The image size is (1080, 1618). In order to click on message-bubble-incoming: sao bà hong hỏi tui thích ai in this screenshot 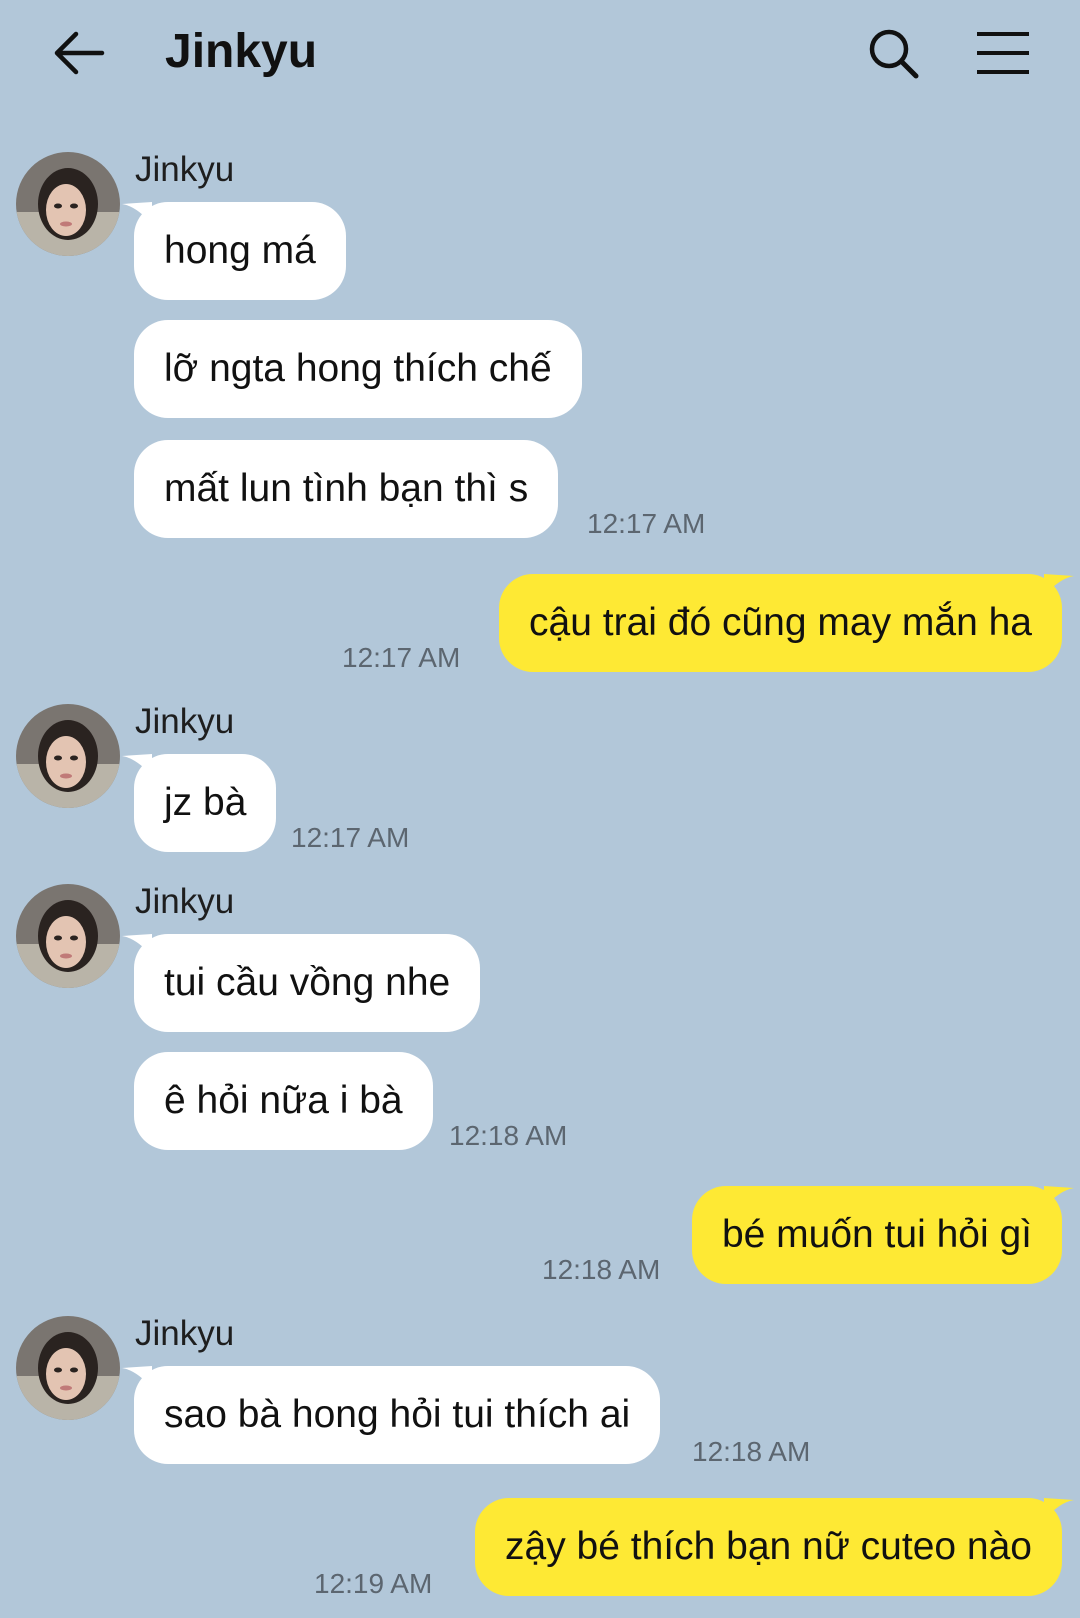, I will do `click(391, 1415)`.